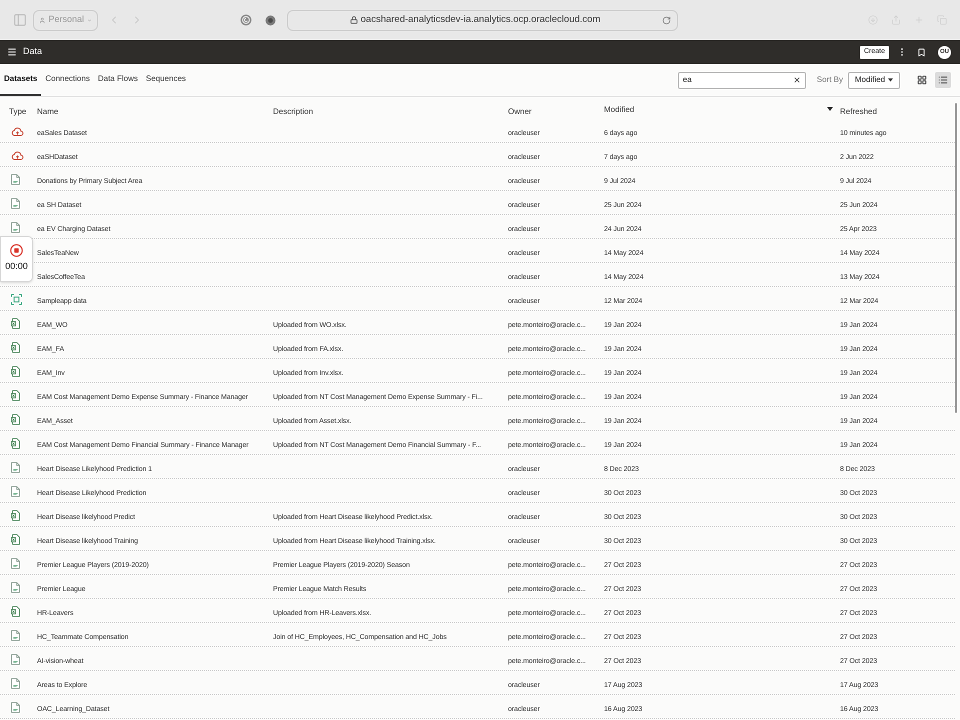  What do you see at coordinates (619, 110) in the screenshot?
I see `column-header: Modified` at bounding box center [619, 110].